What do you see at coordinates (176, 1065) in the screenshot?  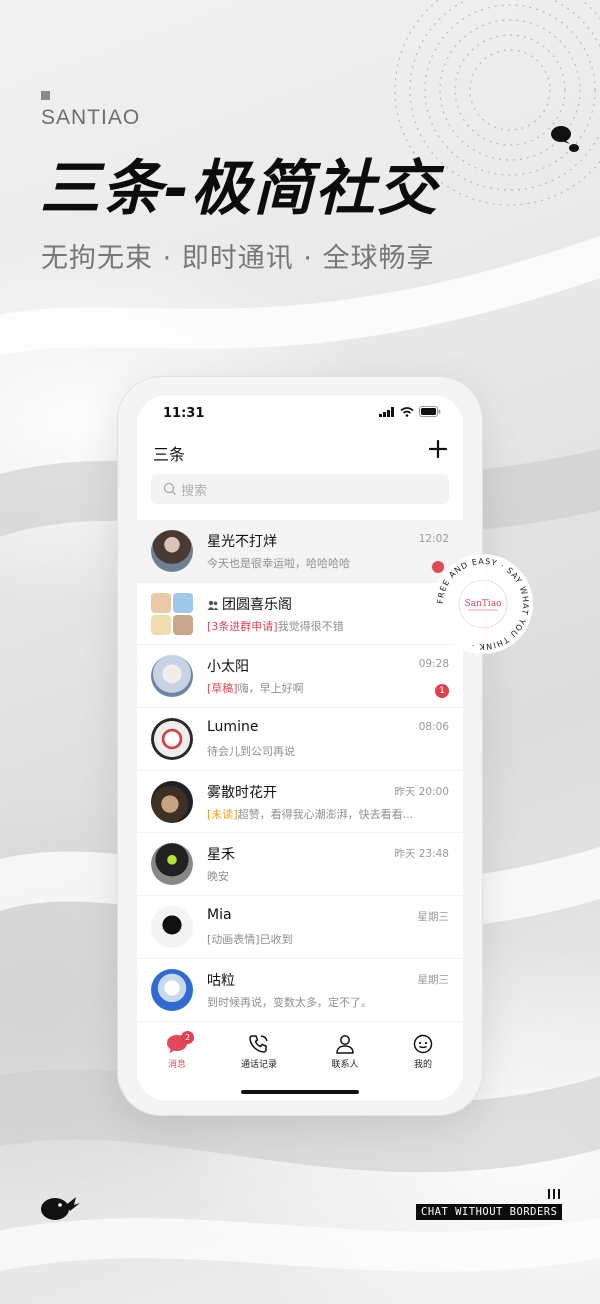 I see `tab-label: 消息` at bounding box center [176, 1065].